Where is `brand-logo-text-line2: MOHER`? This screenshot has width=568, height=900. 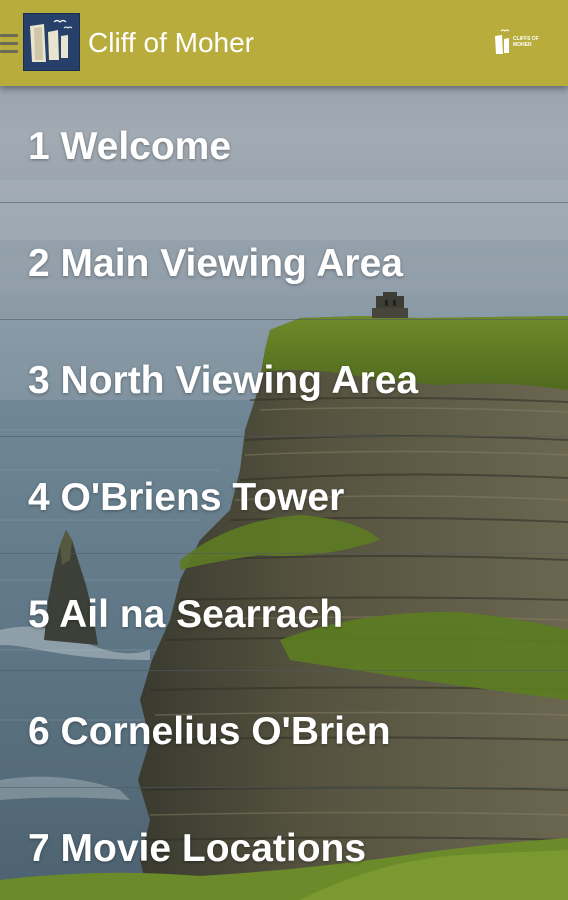 brand-logo-text-line2: MOHER is located at coordinates (522, 44).